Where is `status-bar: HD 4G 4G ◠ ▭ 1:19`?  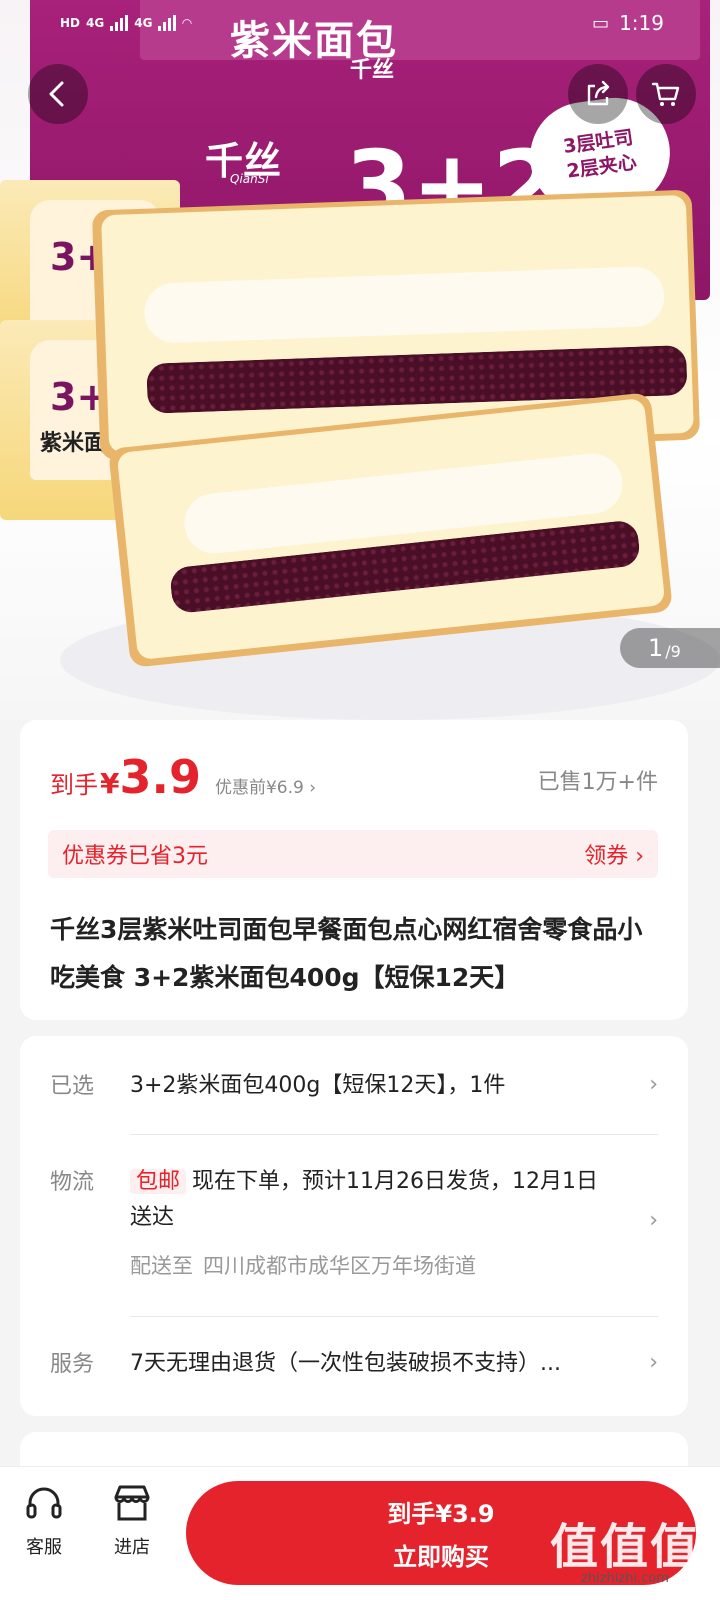 status-bar: HD 4G 4G ◠ ▭ 1:19 is located at coordinates (360, 23).